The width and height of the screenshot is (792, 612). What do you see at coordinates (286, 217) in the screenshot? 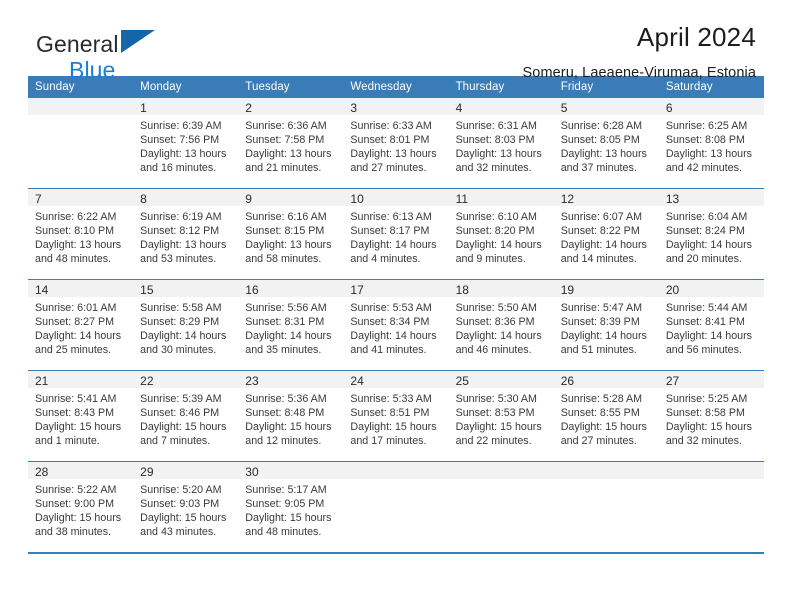
I see `sunrise-time: Sunrise: 6:16 AM` at bounding box center [286, 217].